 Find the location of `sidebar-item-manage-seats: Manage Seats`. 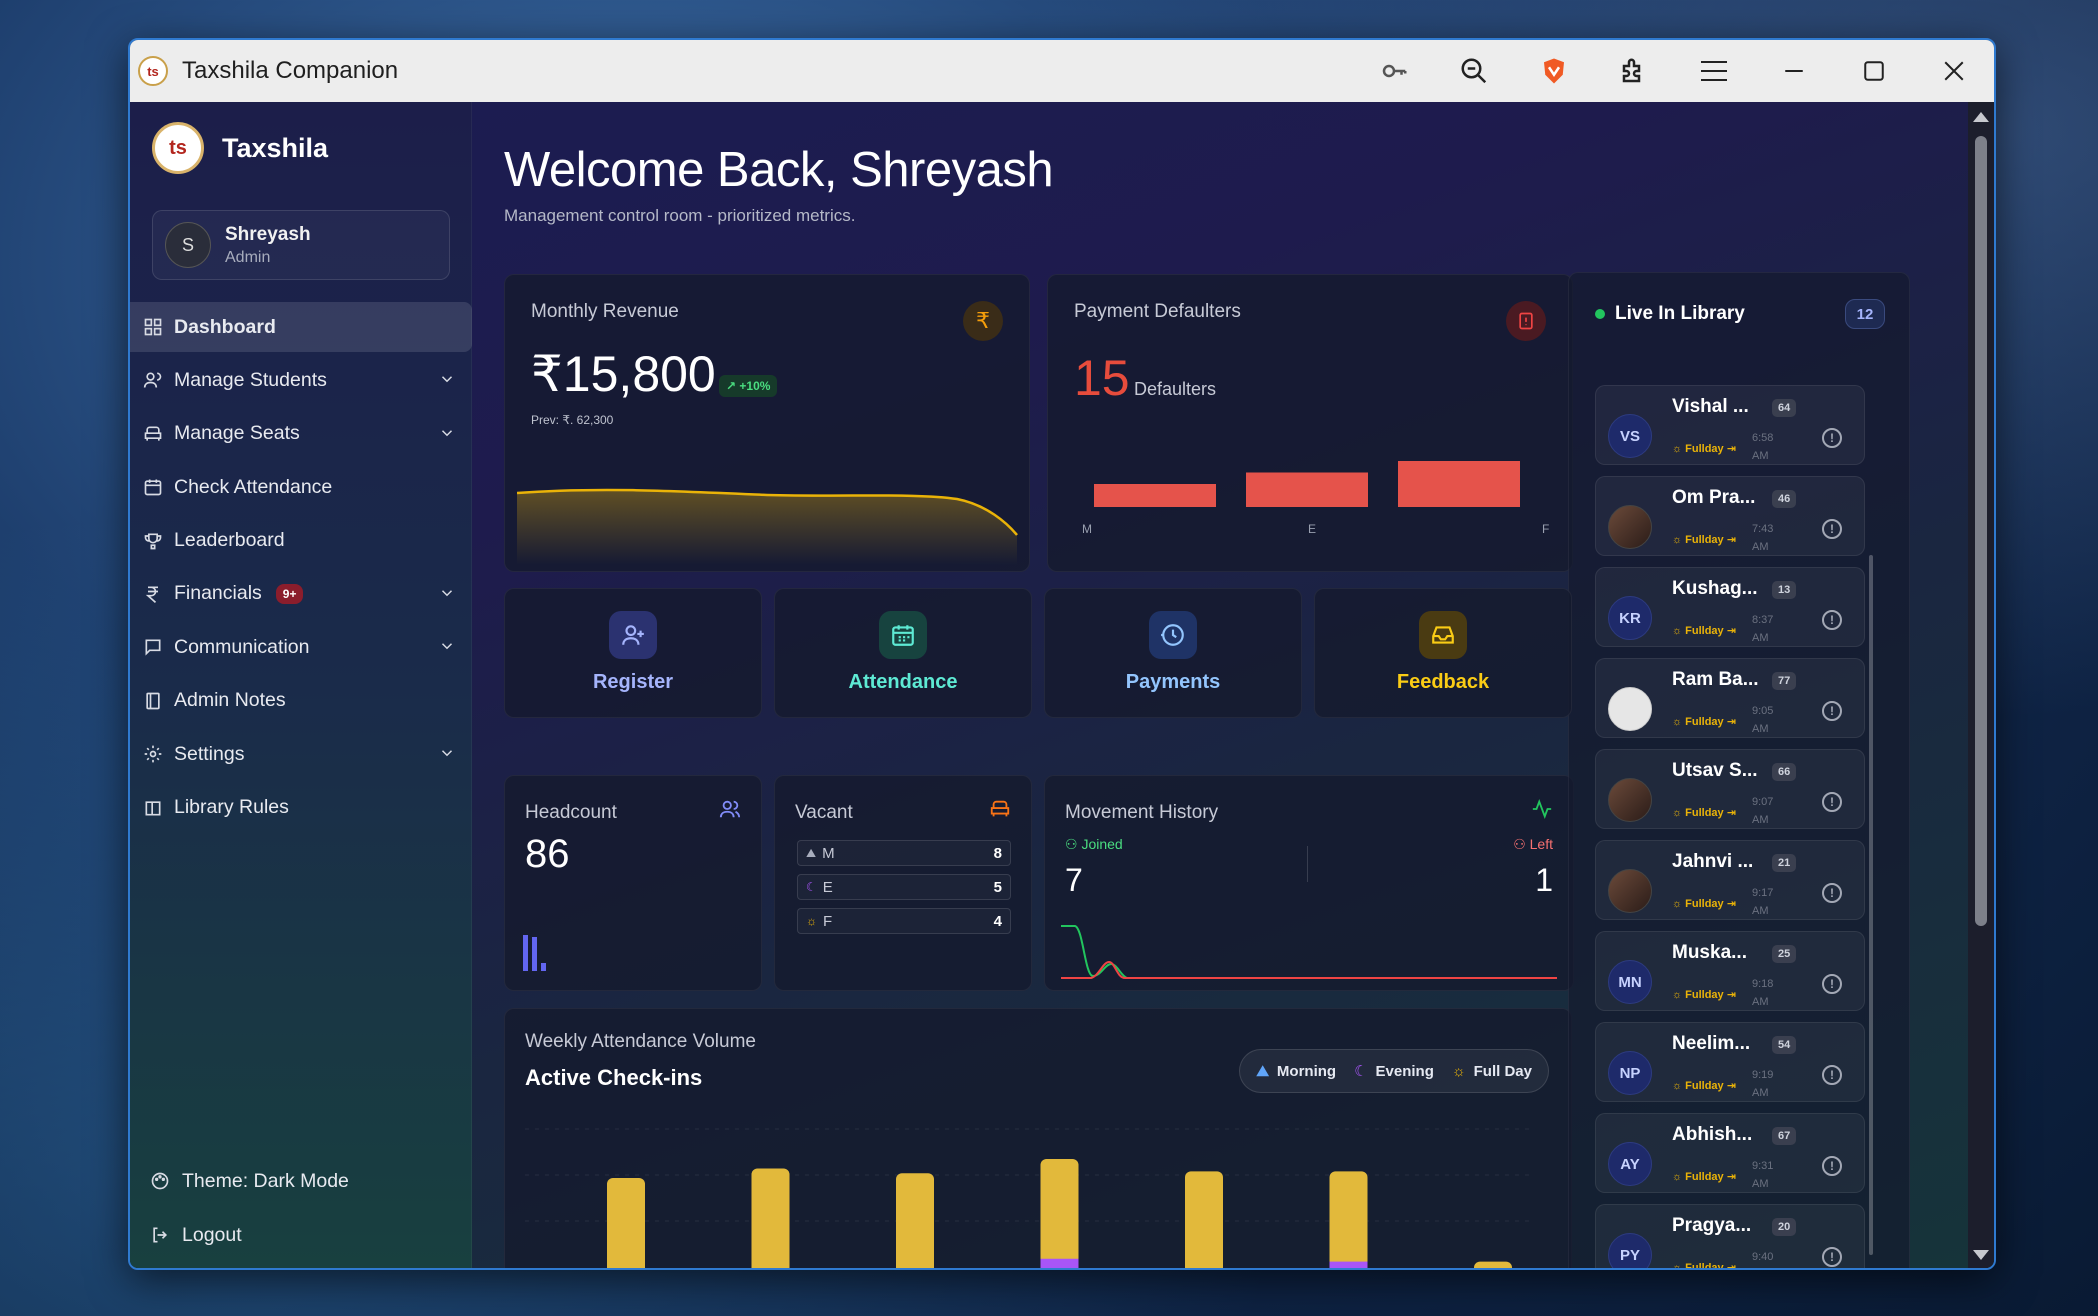

sidebar-item-manage-seats: Manage Seats is located at coordinates (301, 434).